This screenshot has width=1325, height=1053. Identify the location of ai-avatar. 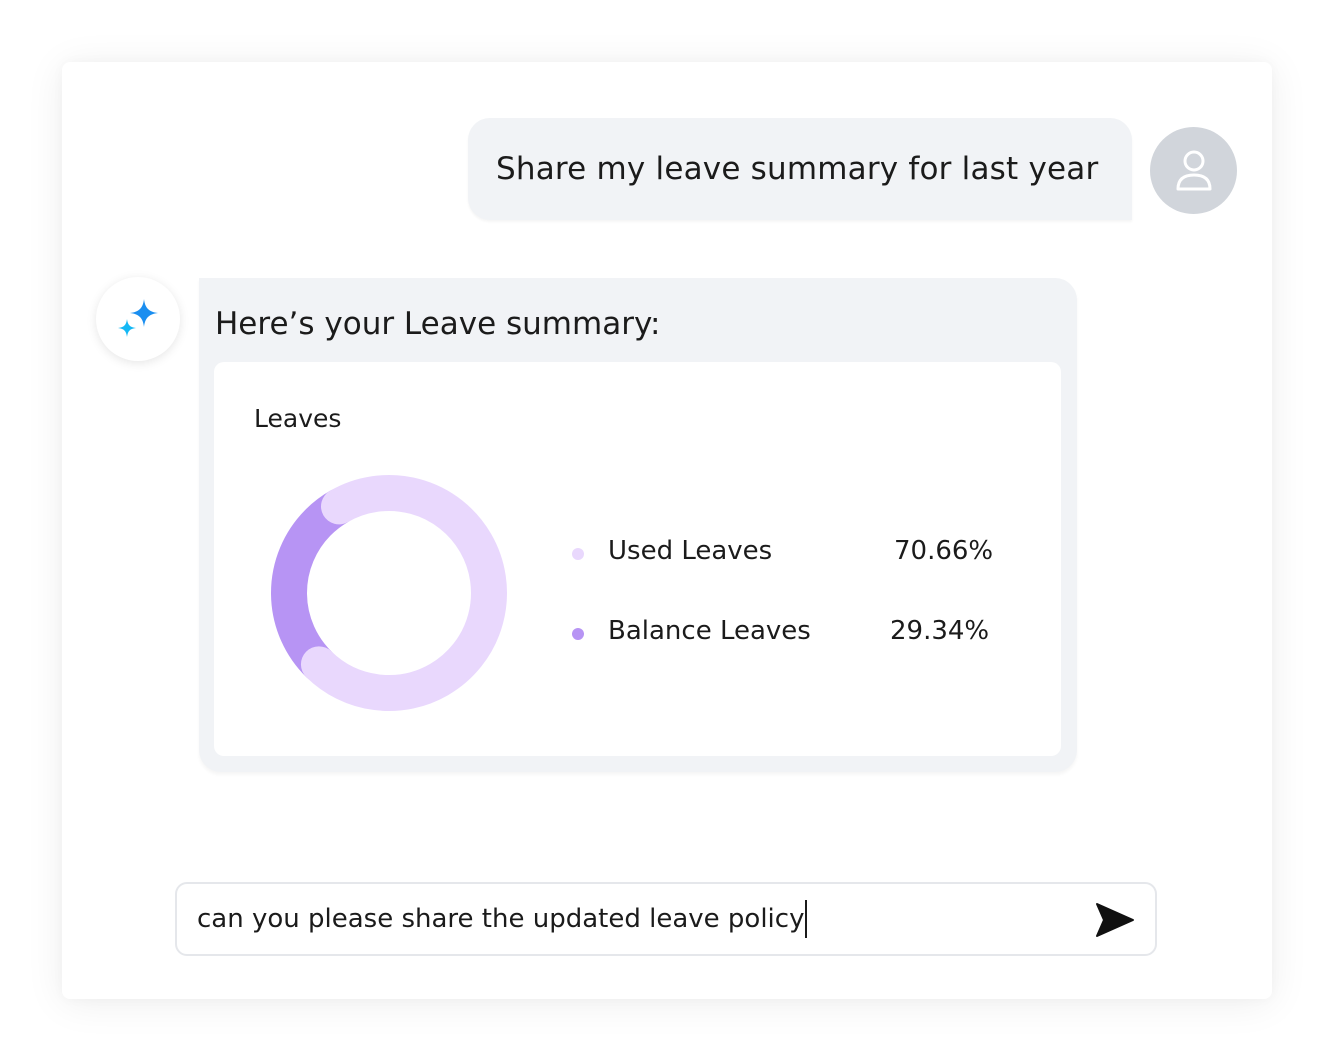
(138, 319).